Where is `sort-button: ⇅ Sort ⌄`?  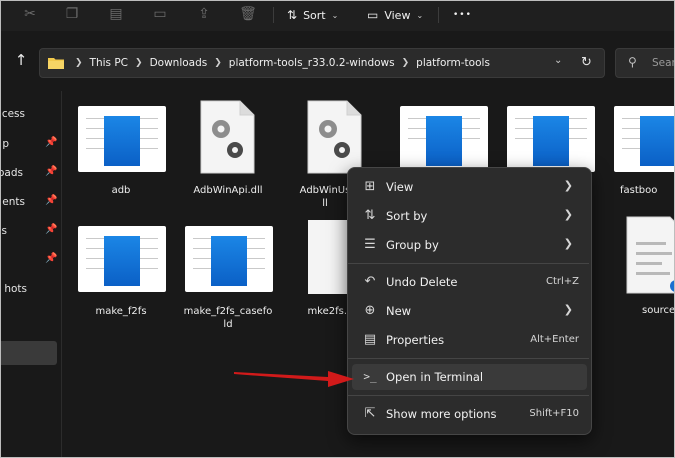 sort-button: ⇅ Sort ⌄ is located at coordinates (312, 15).